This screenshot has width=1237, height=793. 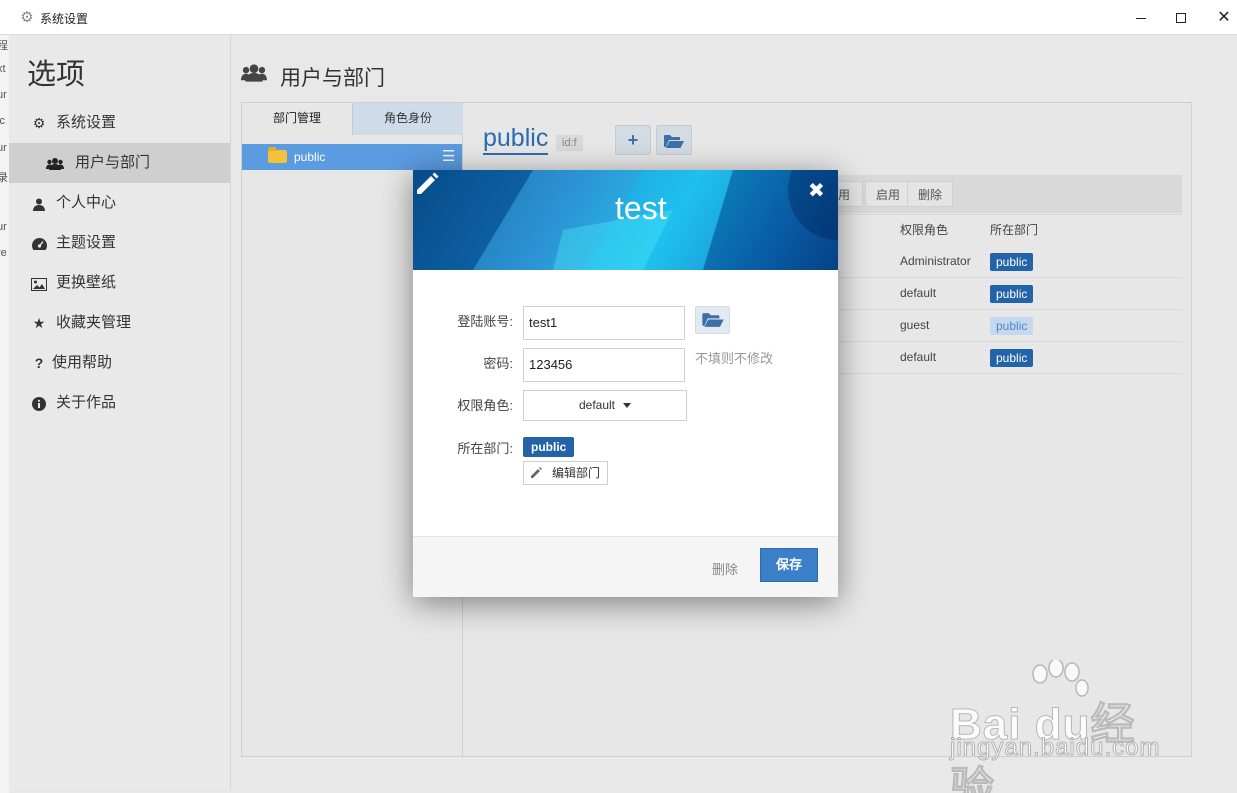 I want to click on role-cell: guest, so click(x=915, y=325).